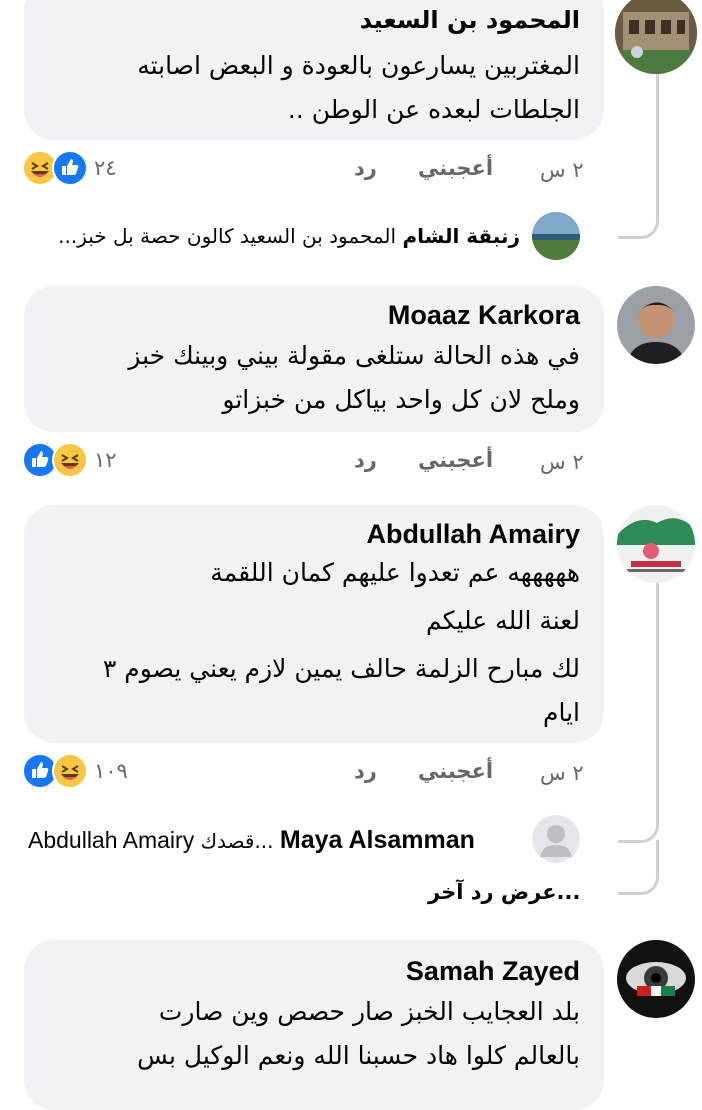 The width and height of the screenshot is (702, 1110). I want to click on reactions-summary: ١٠٩, so click(75, 771).